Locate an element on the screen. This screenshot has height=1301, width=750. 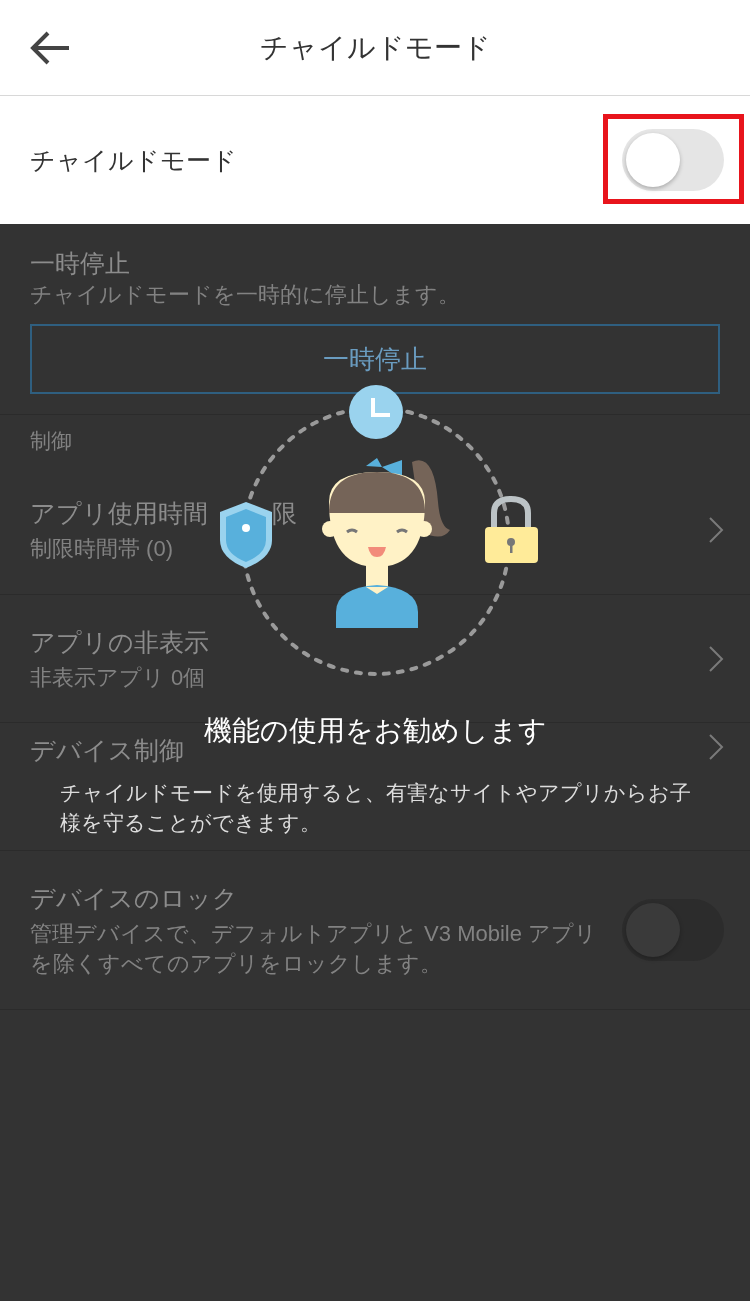
row-title: デバイスのロック is located at coordinates (134, 898).